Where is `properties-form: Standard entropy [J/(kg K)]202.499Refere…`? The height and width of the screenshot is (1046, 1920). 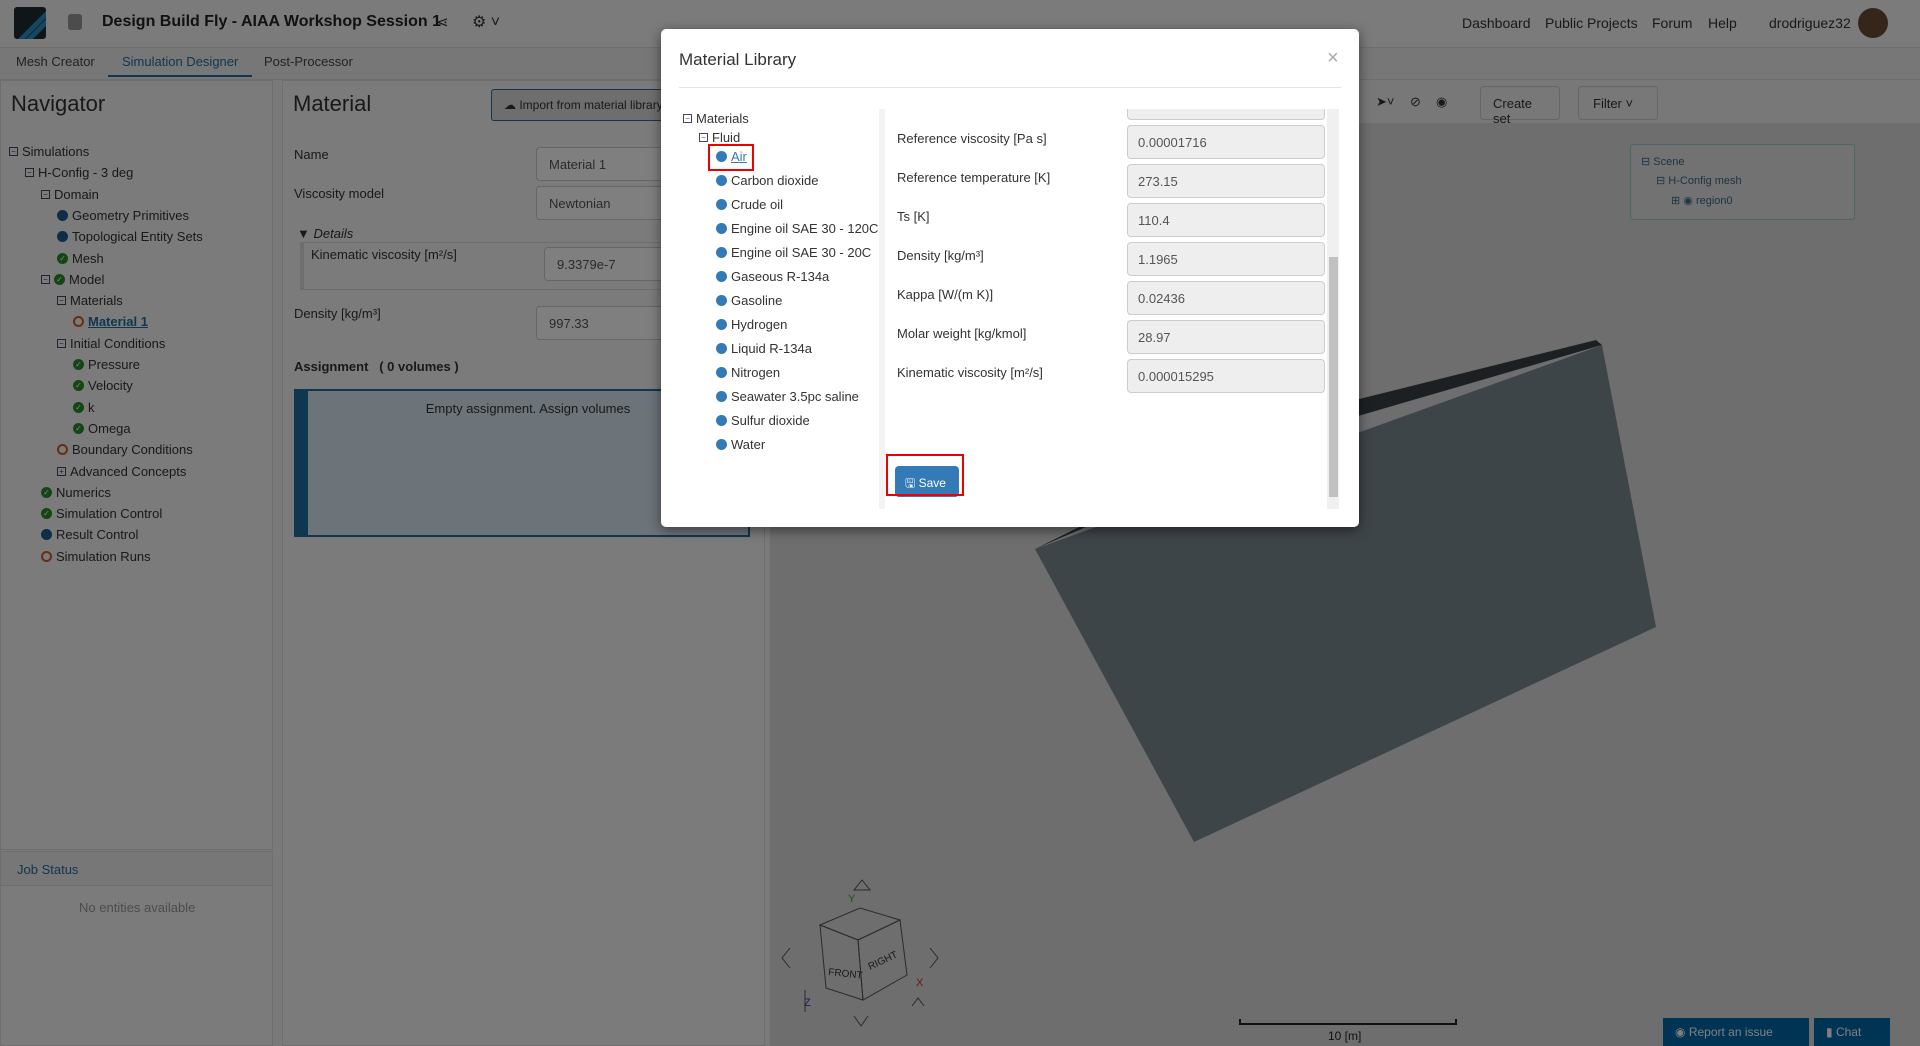
properties-form: Standard entropy [J/(kg K)]202.499Refere… is located at coordinates (1105, 309).